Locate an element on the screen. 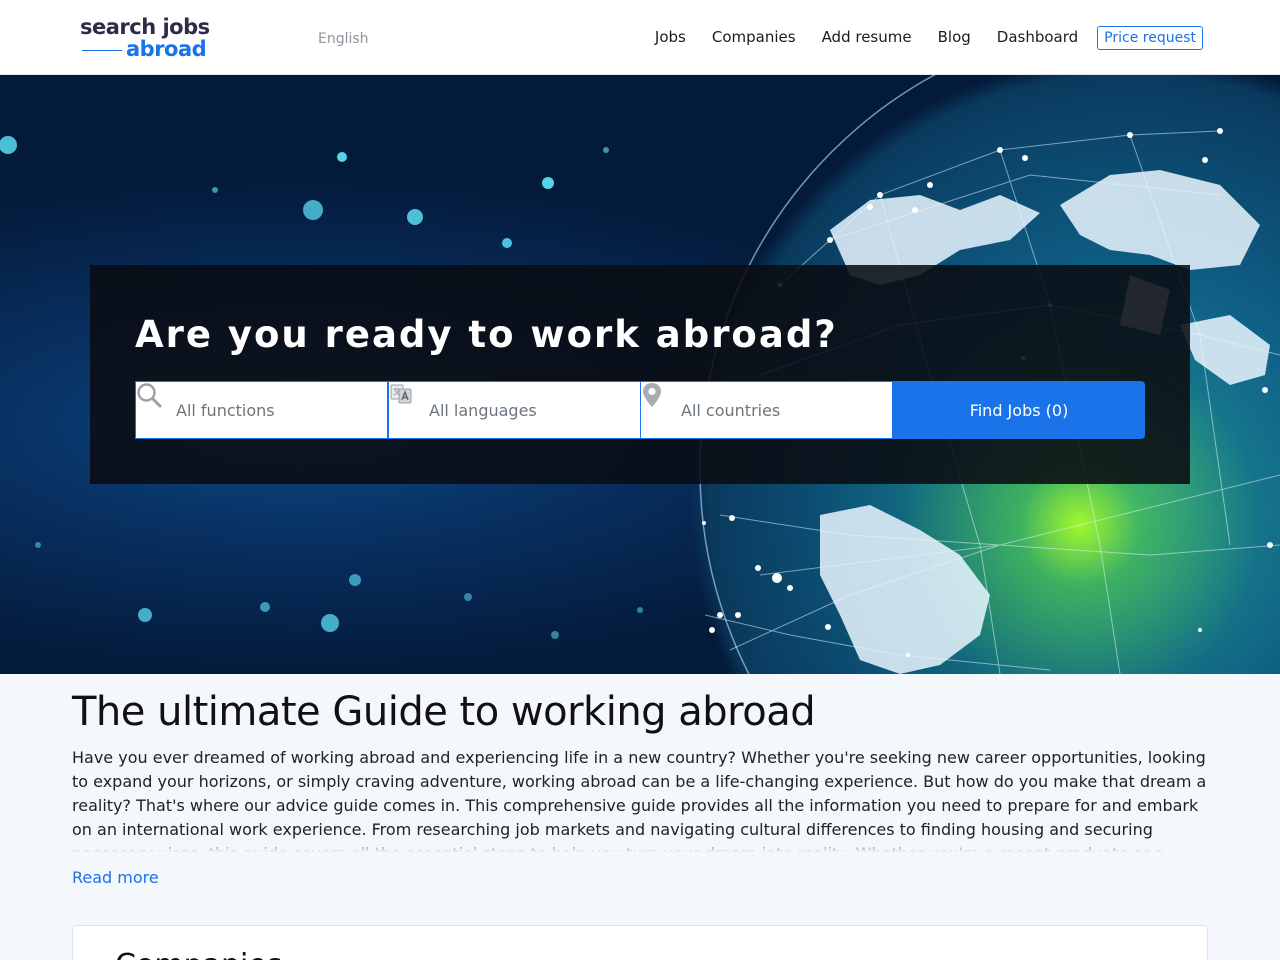 The height and width of the screenshot is (960, 1280). guide-title: The ultimate Guide to working abroad is located at coordinates (444, 712).